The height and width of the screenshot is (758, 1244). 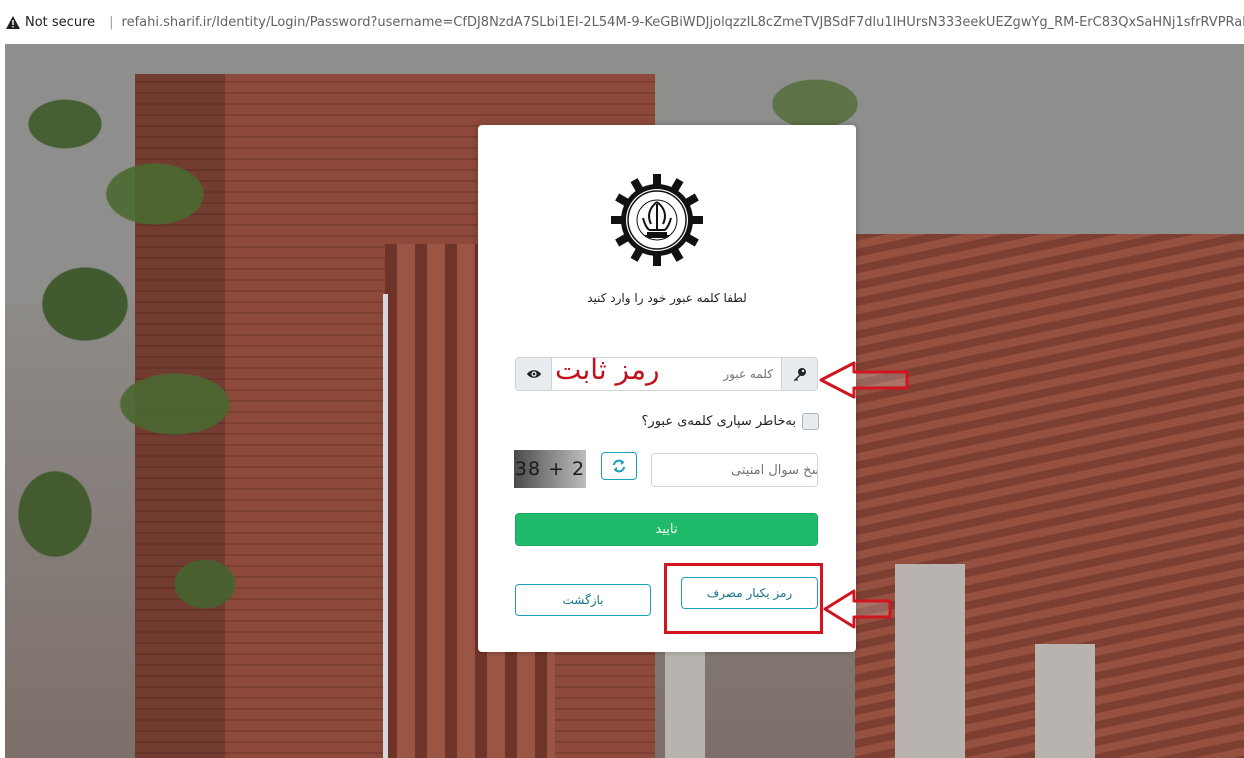 I want to click on remember-label: به‌خاطر سپاری کلمه‌ی عبور؟, so click(x=718, y=421).